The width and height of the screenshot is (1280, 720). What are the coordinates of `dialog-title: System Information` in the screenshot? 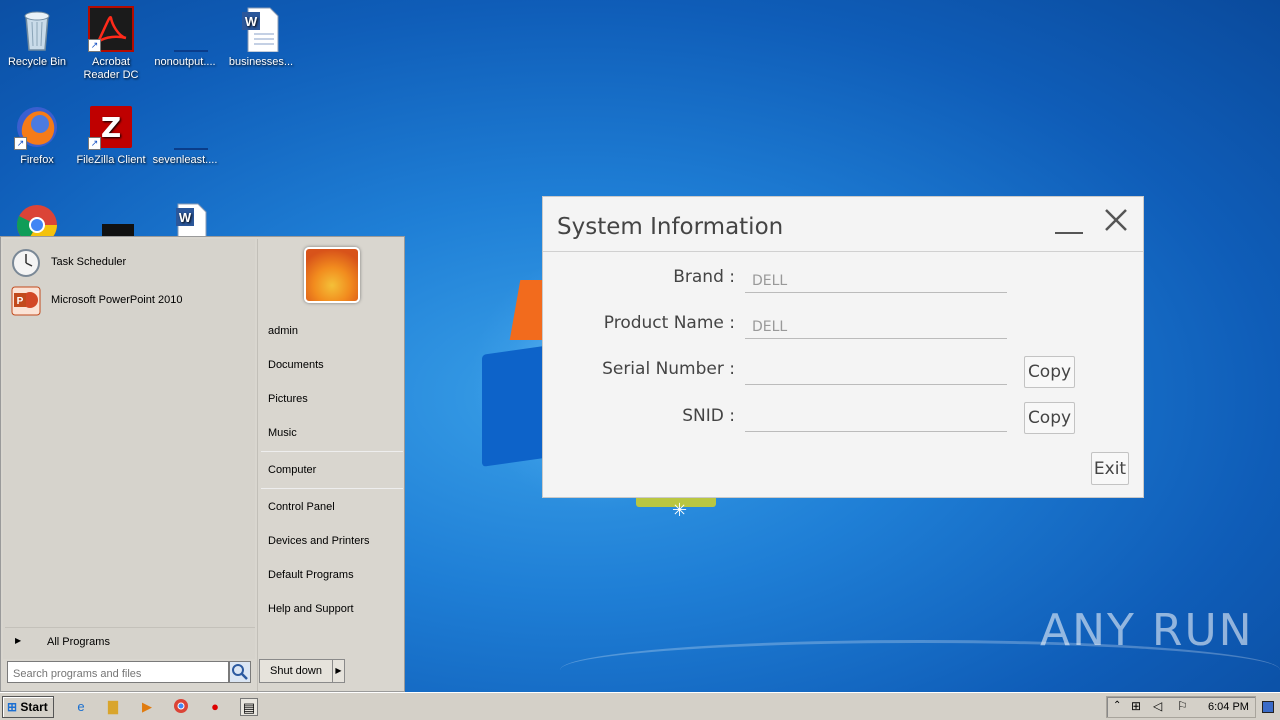 It's located at (670, 227).